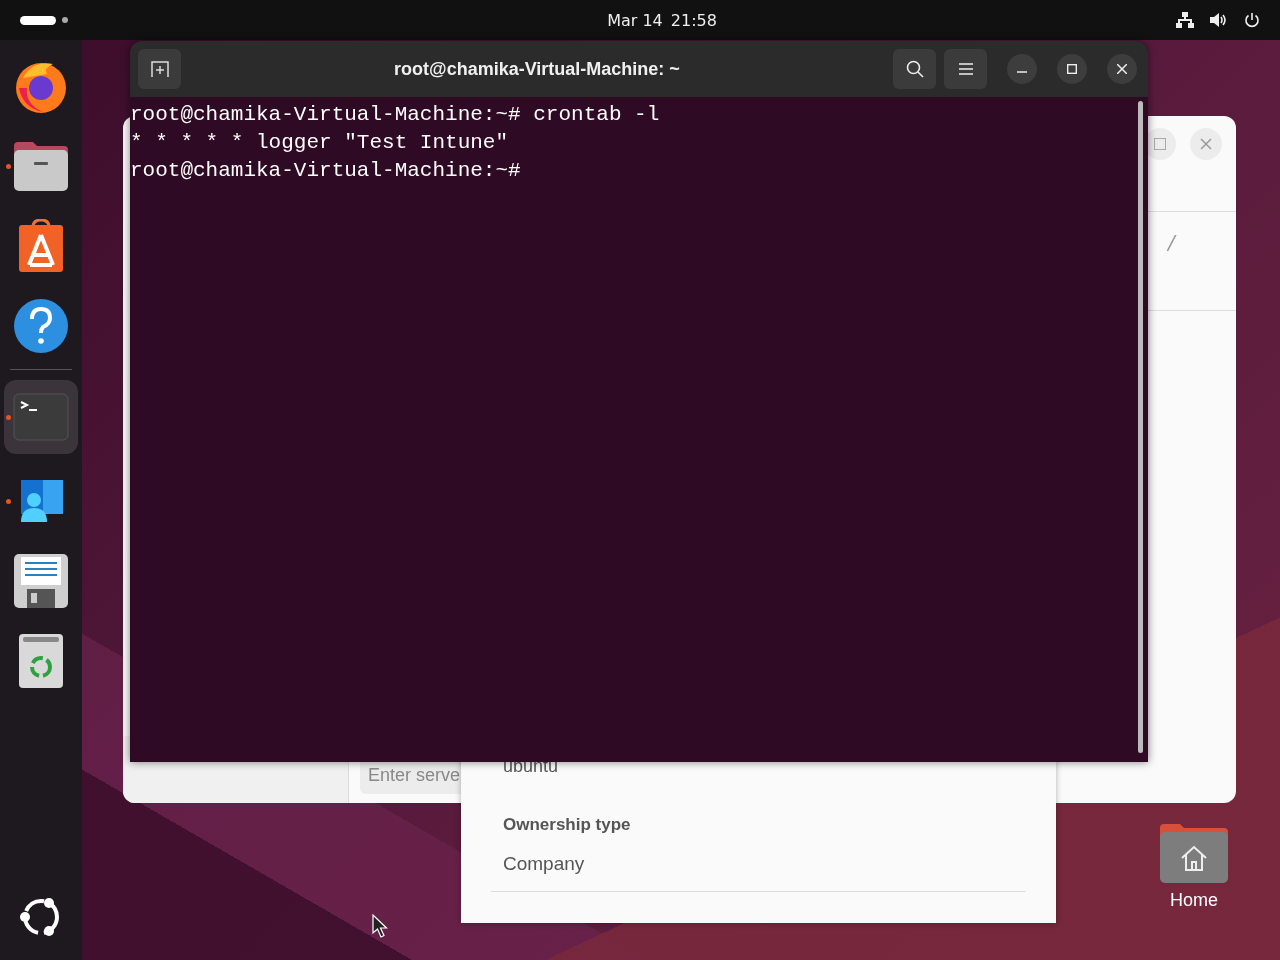  I want to click on field-value: Company, so click(544, 864).